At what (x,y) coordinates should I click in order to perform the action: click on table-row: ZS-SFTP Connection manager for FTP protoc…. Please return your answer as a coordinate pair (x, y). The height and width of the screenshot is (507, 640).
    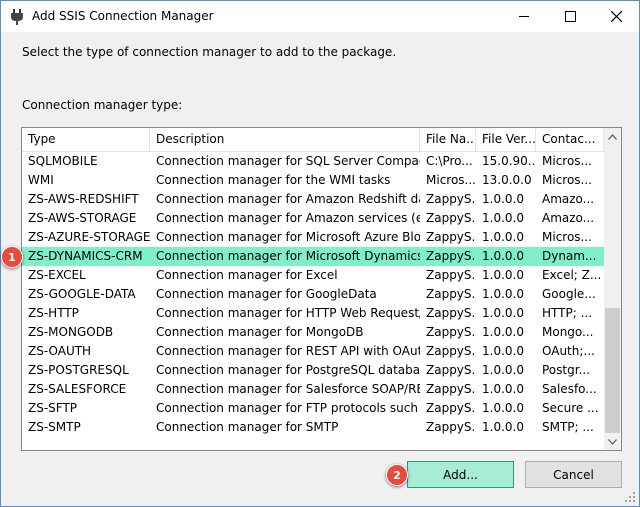
    Looking at the image, I should click on (313, 408).